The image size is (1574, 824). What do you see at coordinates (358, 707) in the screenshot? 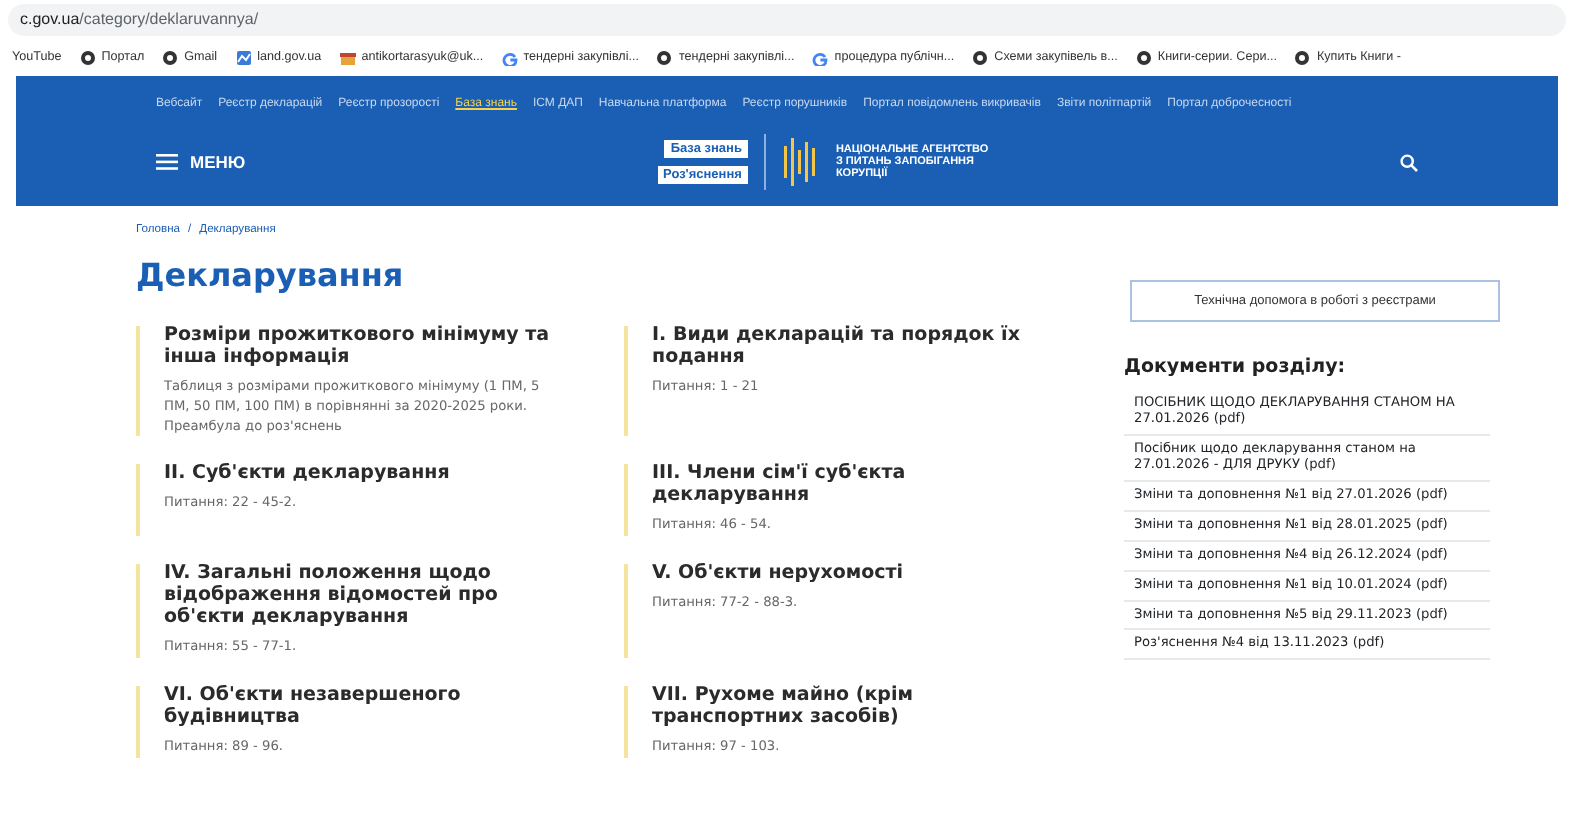
I see `section-title: VI. Об'єкти незавершеного будівництва` at bounding box center [358, 707].